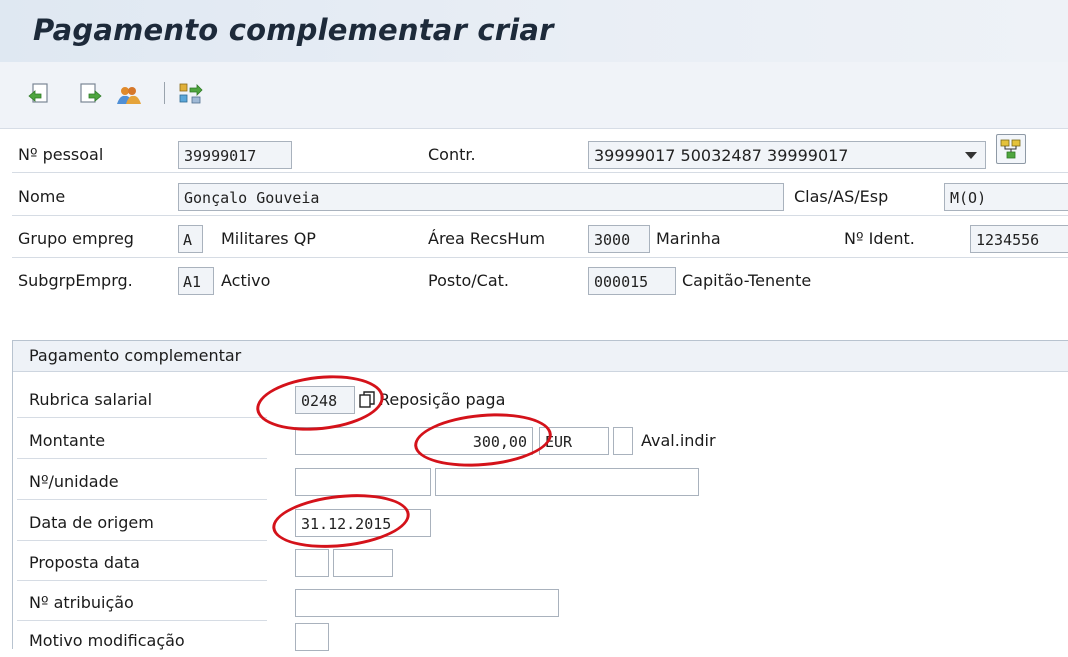 The image size is (1068, 657). Describe the element at coordinates (841, 196) in the screenshot. I see `class-label: Clas/AS/Esp` at that location.